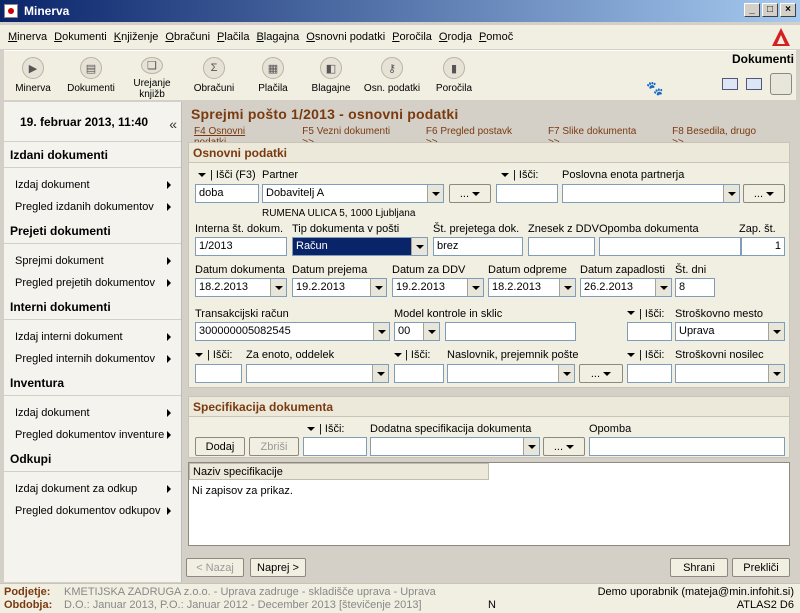 This screenshot has height=613, width=800. I want to click on tip-dokumenta-select: Račun, so click(360, 246).